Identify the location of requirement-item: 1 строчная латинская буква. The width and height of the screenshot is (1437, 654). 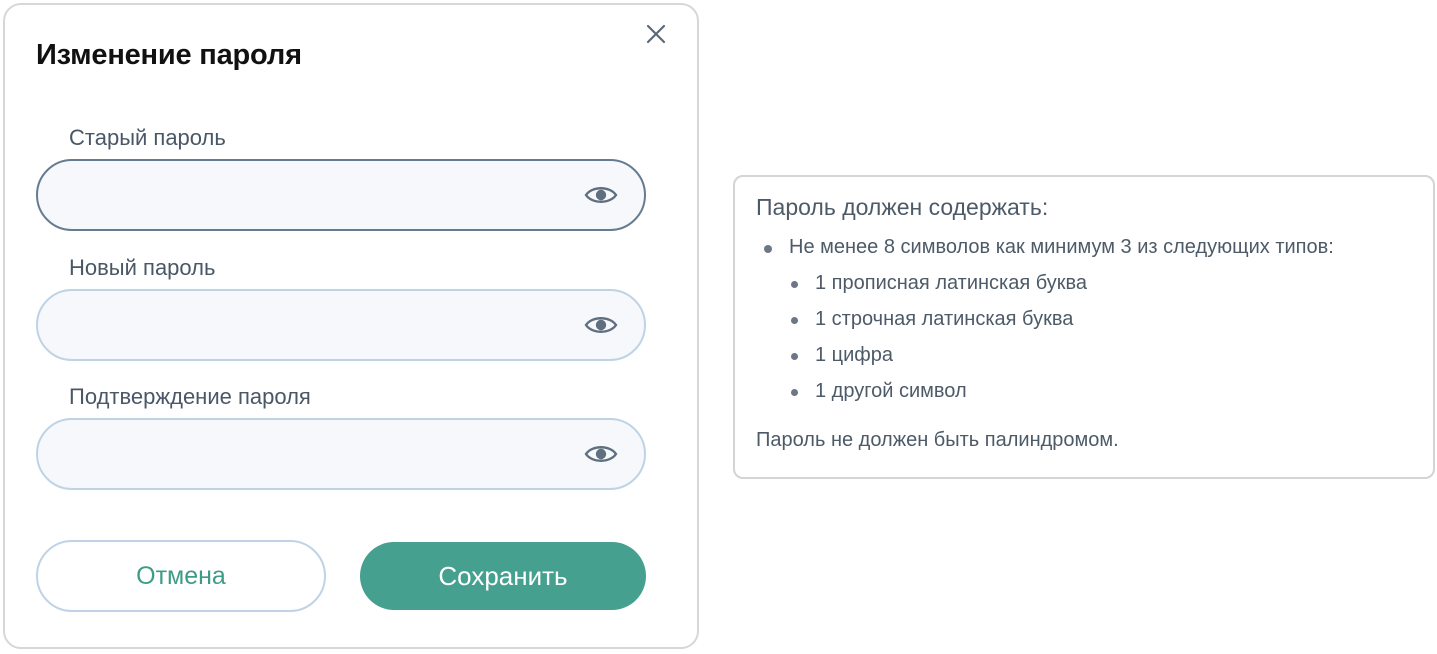
(944, 319).